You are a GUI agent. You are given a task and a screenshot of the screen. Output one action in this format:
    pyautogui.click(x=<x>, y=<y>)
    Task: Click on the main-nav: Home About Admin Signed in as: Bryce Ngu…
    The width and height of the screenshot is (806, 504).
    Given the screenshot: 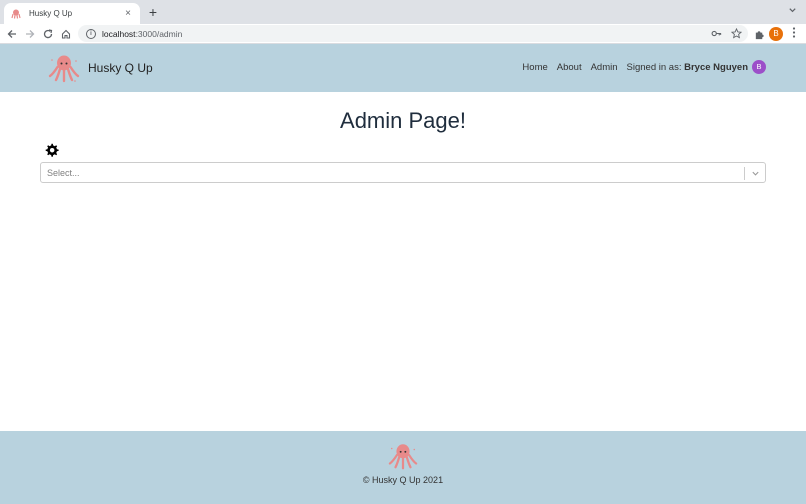 What is the action you would take?
    pyautogui.click(x=644, y=67)
    